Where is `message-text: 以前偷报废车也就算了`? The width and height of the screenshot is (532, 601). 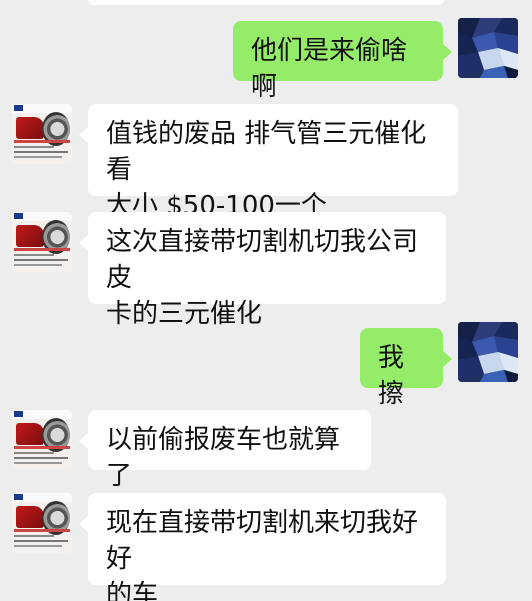 message-text: 以前偷报废车也就算了 is located at coordinates (223, 458).